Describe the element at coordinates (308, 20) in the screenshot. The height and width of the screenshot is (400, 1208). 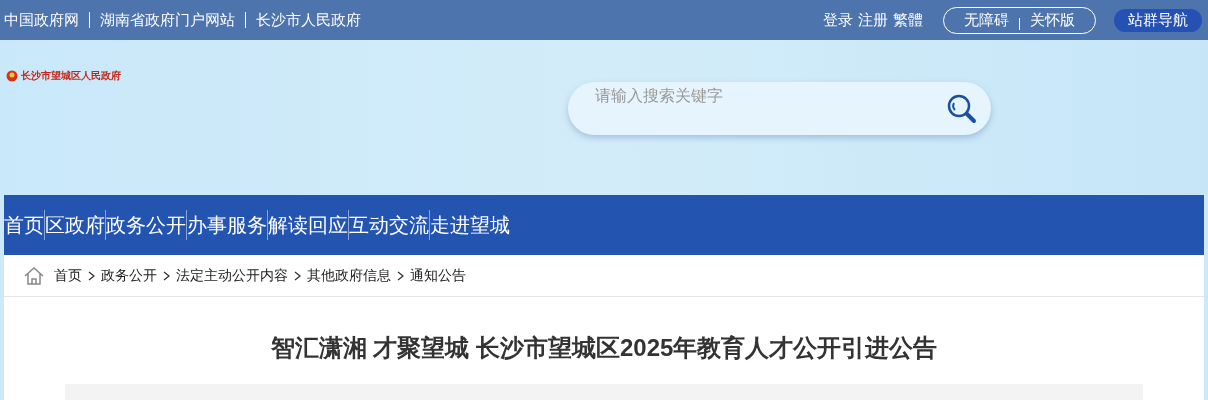
I see `top-link: 长沙市人民政府` at that location.